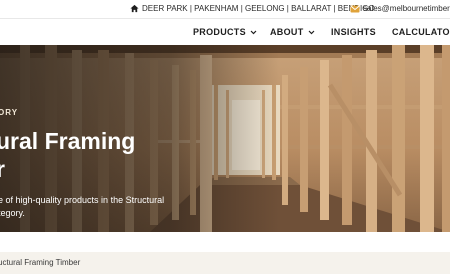 The image size is (450, 280). I want to click on nav-item-insights: INSIGHTS, so click(353, 32).